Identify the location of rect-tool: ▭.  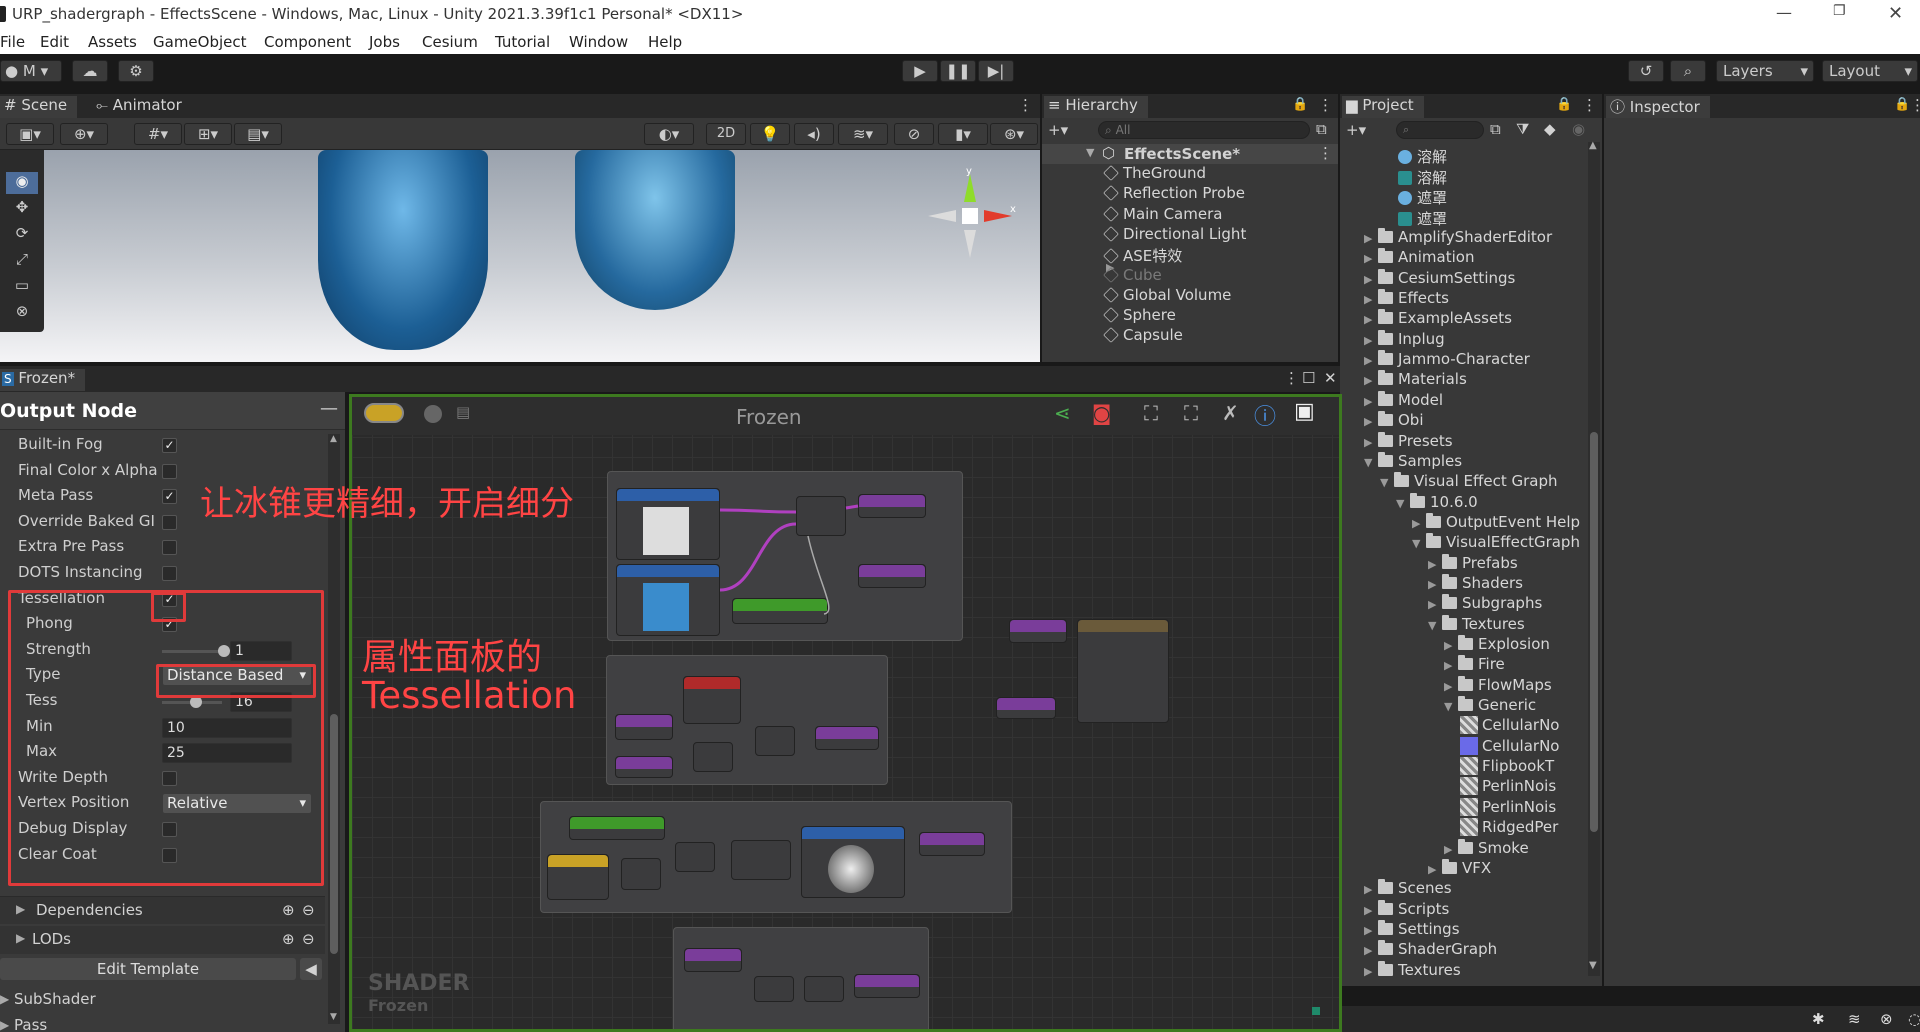
(22, 287).